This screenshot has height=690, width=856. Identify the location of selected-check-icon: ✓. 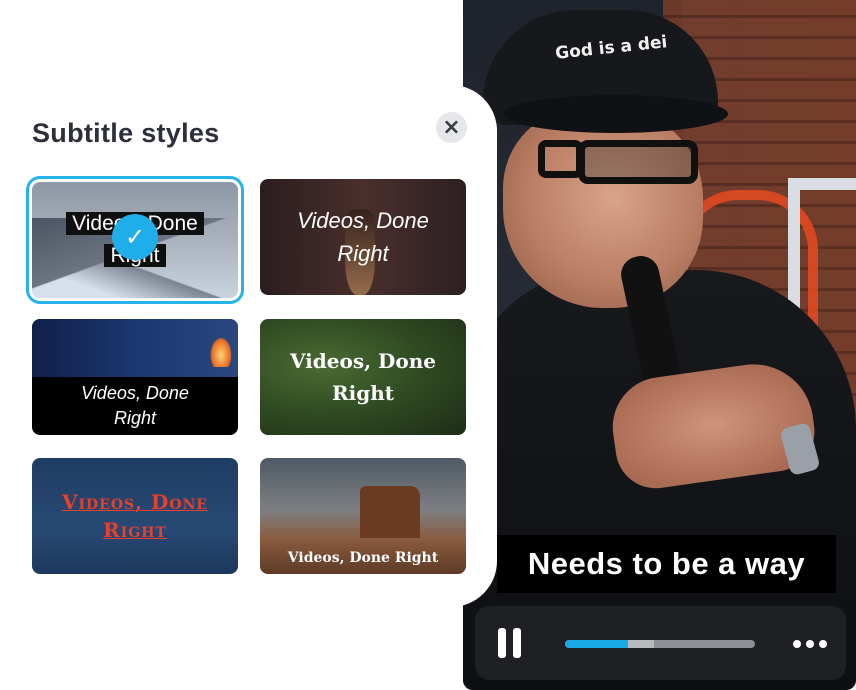
(135, 237).